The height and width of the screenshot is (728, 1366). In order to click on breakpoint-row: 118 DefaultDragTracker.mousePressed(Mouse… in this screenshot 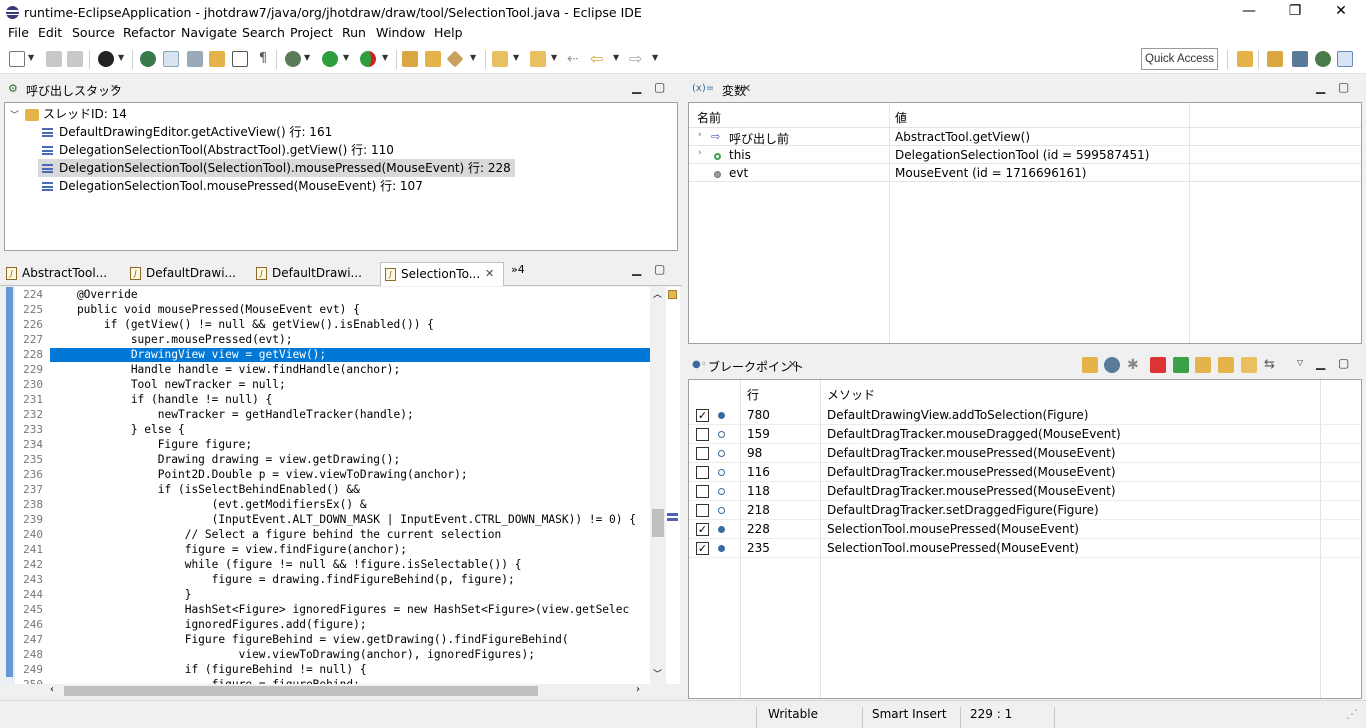, I will do `click(1025, 491)`.